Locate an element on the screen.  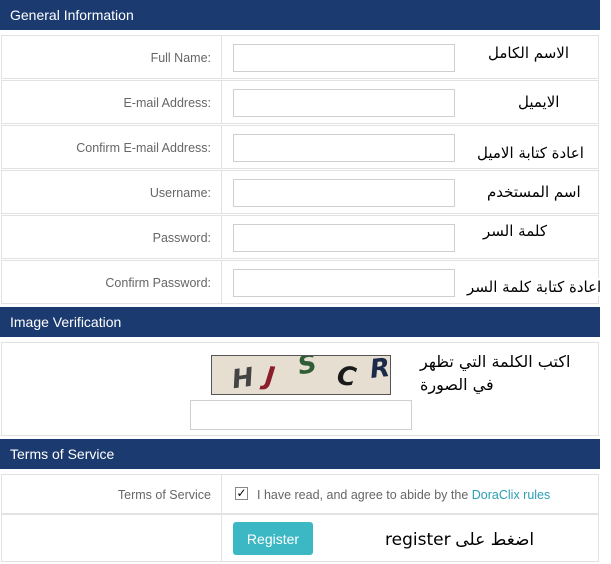
rules-link: DoraClix rules is located at coordinates (511, 495).